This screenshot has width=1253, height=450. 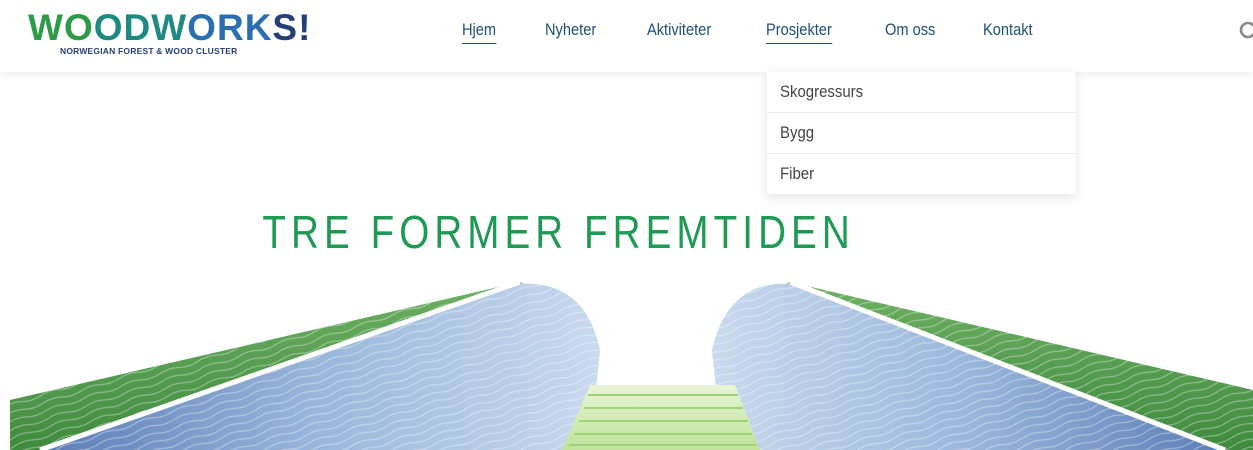 I want to click on search-icon, so click(x=1245, y=32).